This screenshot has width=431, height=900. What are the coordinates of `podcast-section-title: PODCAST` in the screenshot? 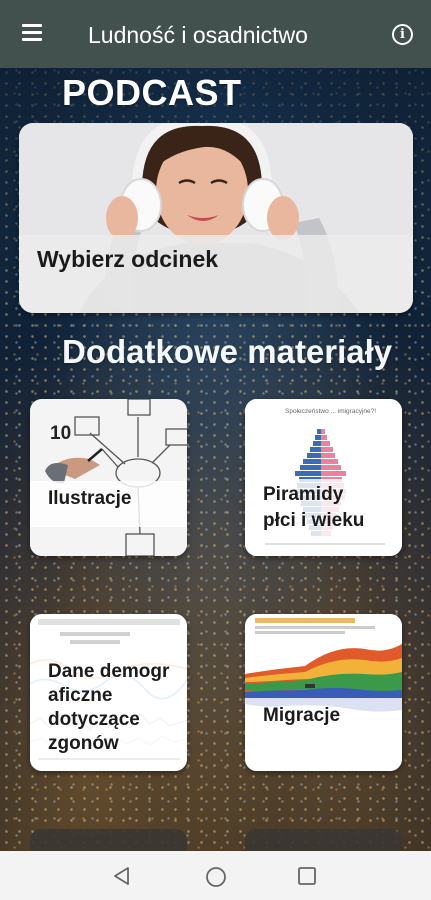 It's located at (152, 92).